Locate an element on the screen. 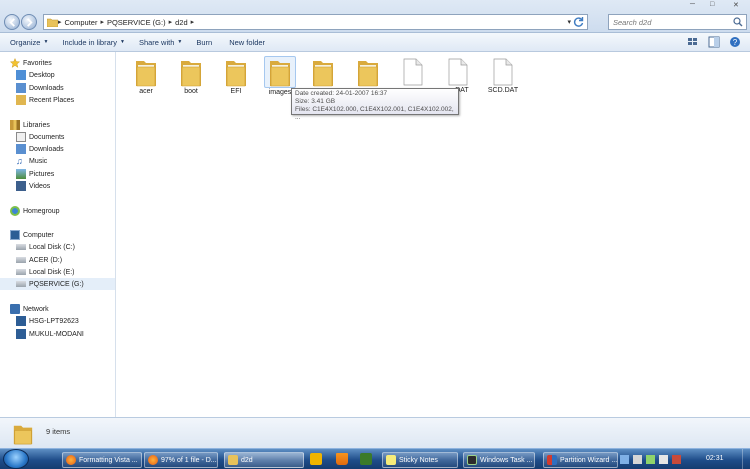  nav-label: HSG-LPT92623 is located at coordinates (54, 321).